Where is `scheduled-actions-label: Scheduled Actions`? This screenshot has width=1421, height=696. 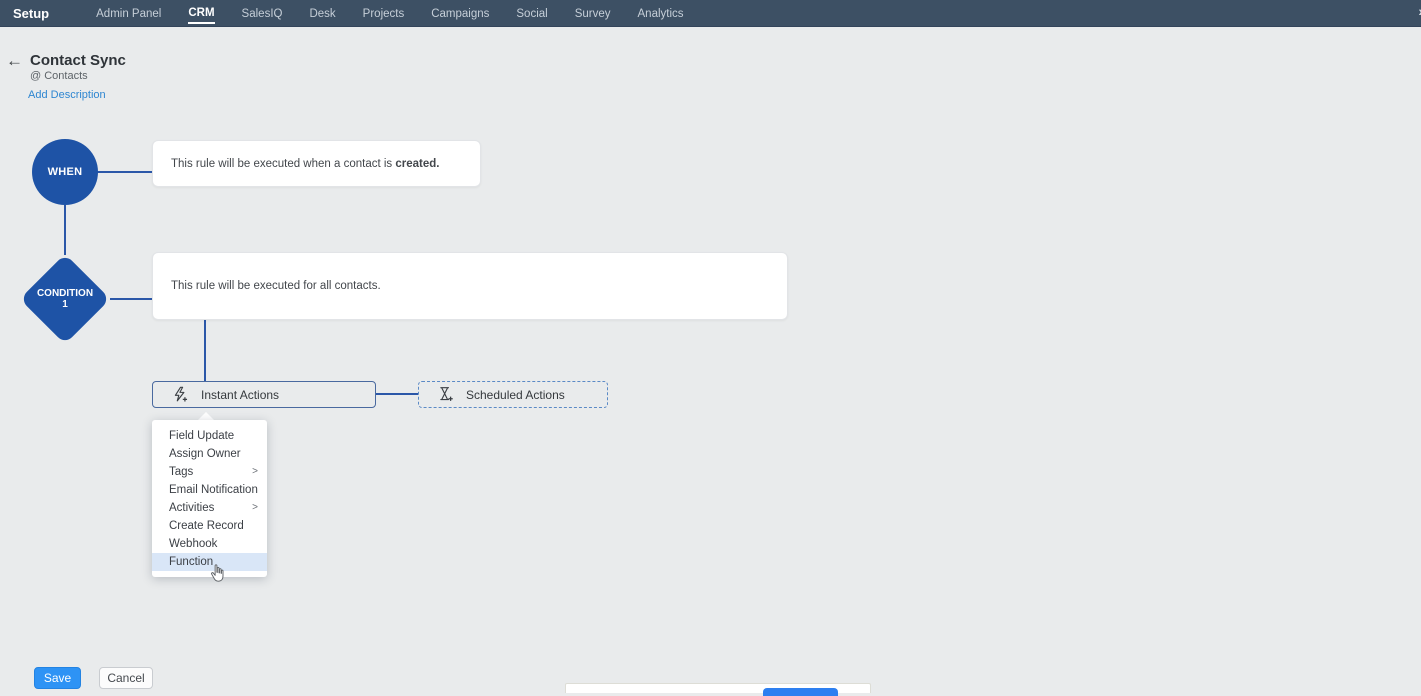
scheduled-actions-label: Scheduled Actions is located at coordinates (515, 394).